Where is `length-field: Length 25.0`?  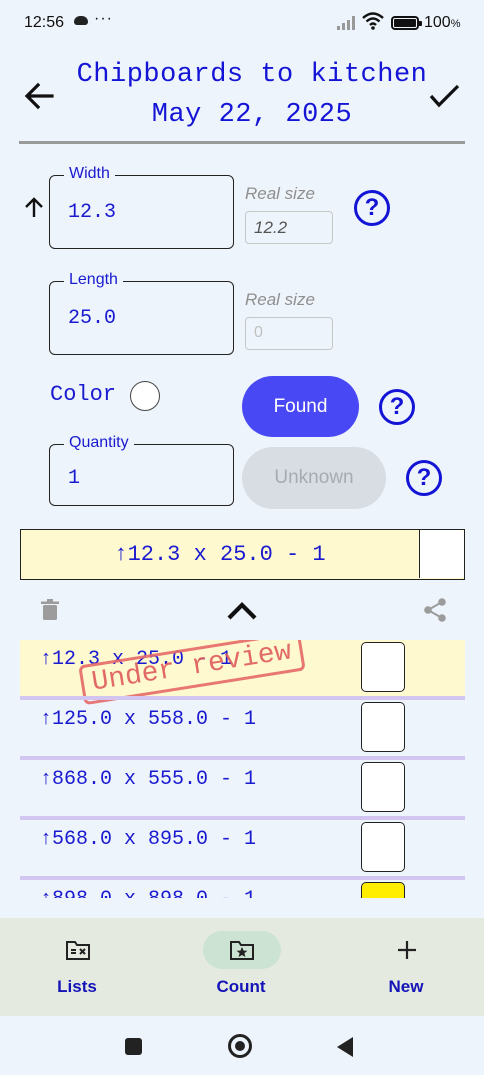 length-field: Length 25.0 is located at coordinates (141, 313).